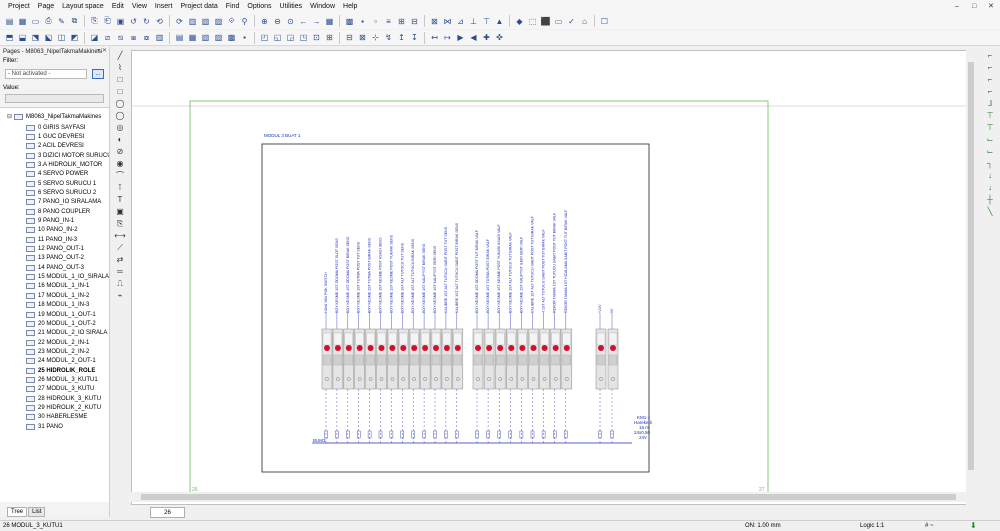 This screenshot has width=1000, height=531. Describe the element at coordinates (61, 37) in the screenshot. I see `insert-tool-icon: ◫` at that location.